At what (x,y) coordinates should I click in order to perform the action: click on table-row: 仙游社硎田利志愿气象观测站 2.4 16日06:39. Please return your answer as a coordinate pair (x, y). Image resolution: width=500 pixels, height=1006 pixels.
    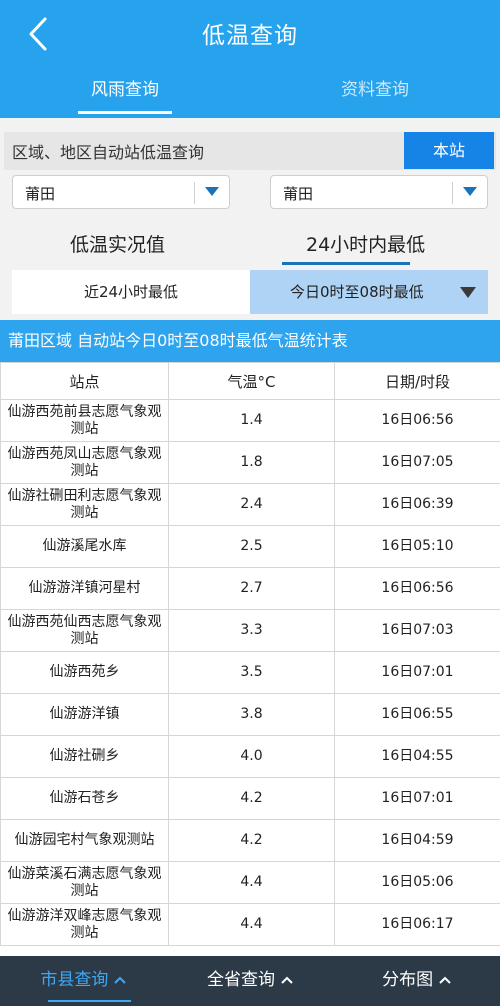
    Looking at the image, I should click on (250, 504).